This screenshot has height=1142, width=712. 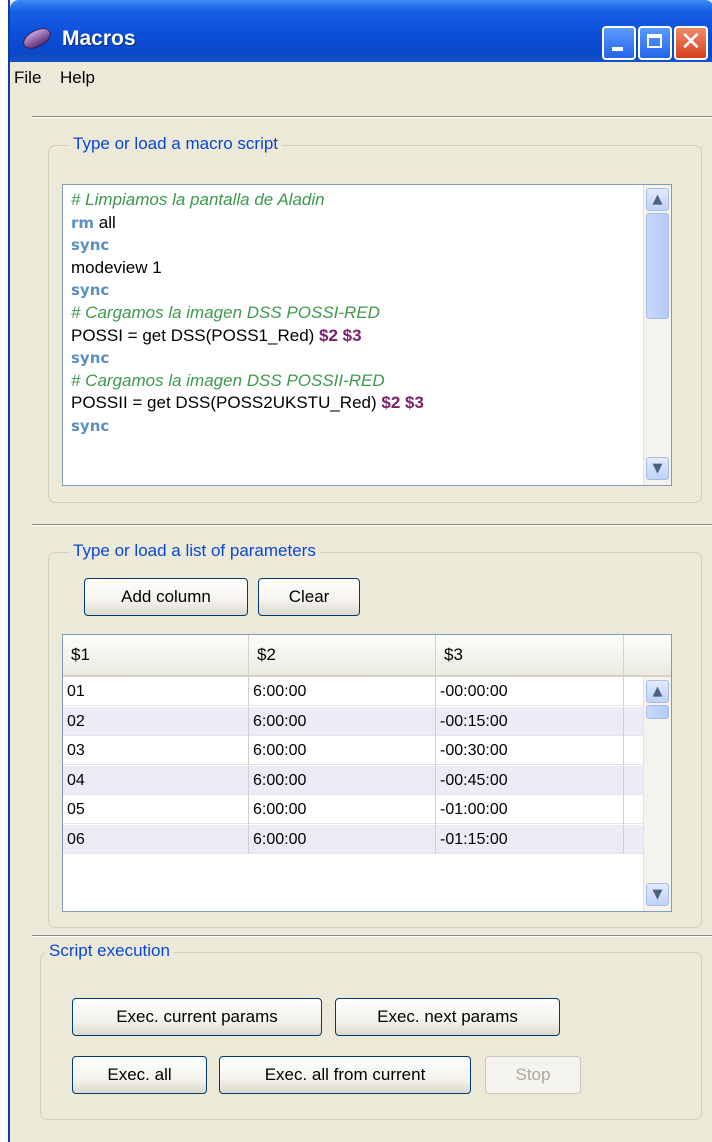 I want to click on column-header-2: $2, so click(x=342, y=655).